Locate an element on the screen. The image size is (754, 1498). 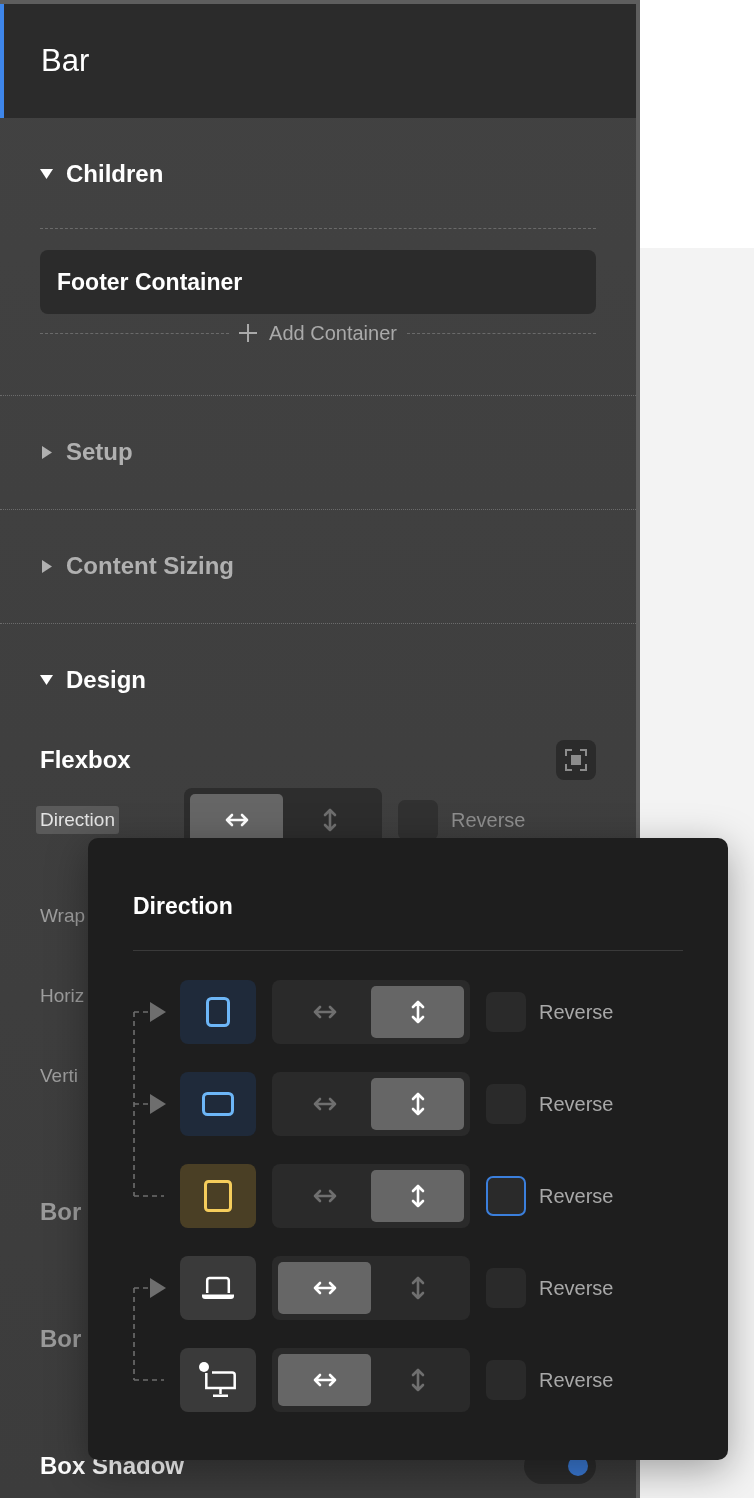
focus-frame-icon is located at coordinates (576, 760).